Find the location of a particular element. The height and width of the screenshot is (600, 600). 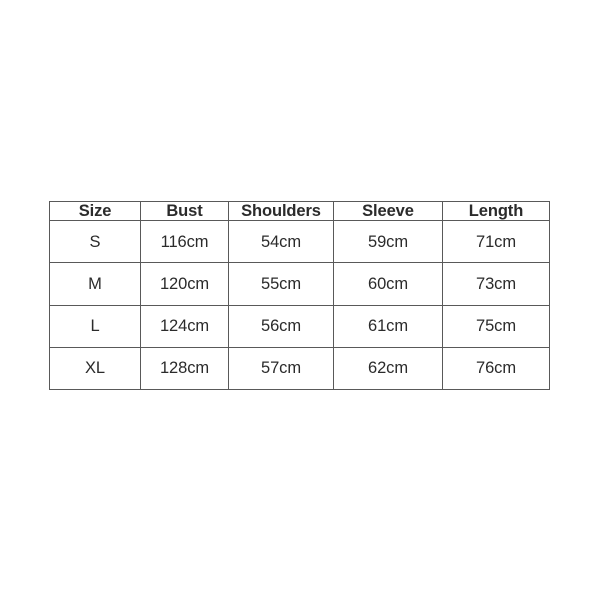

cell-sleeve: 62cm is located at coordinates (388, 368).